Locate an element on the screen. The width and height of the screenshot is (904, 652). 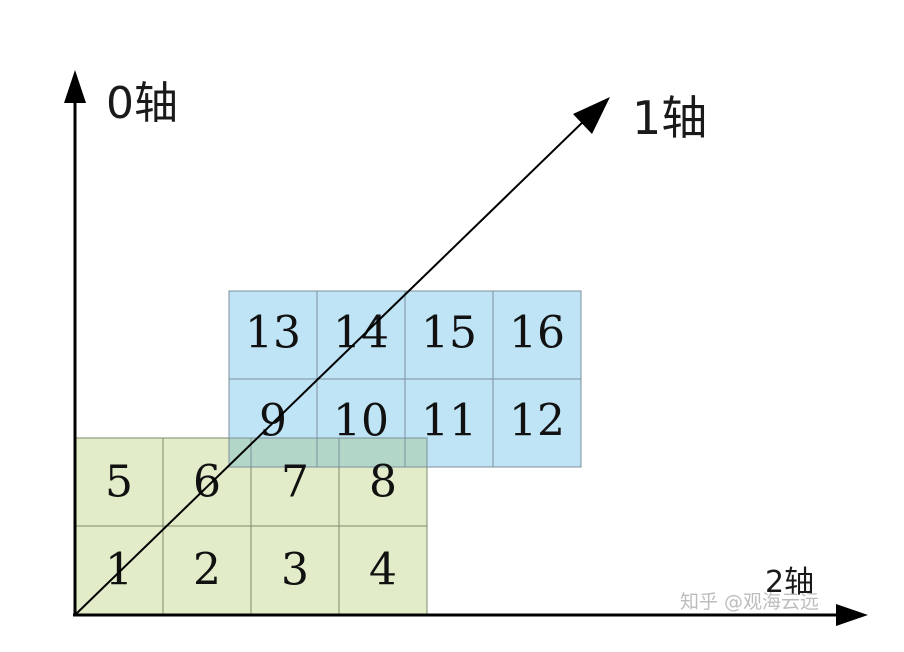
cell-number: 4 is located at coordinates (383, 570).